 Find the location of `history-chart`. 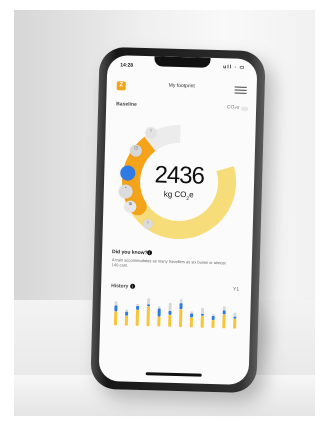

history-chart is located at coordinates (175, 312).